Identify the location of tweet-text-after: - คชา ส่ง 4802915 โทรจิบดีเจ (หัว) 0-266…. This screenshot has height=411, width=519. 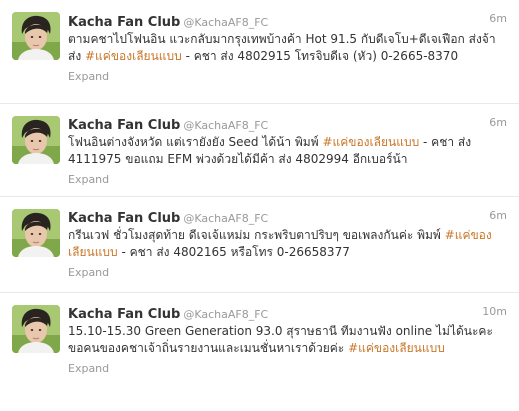
(320, 56).